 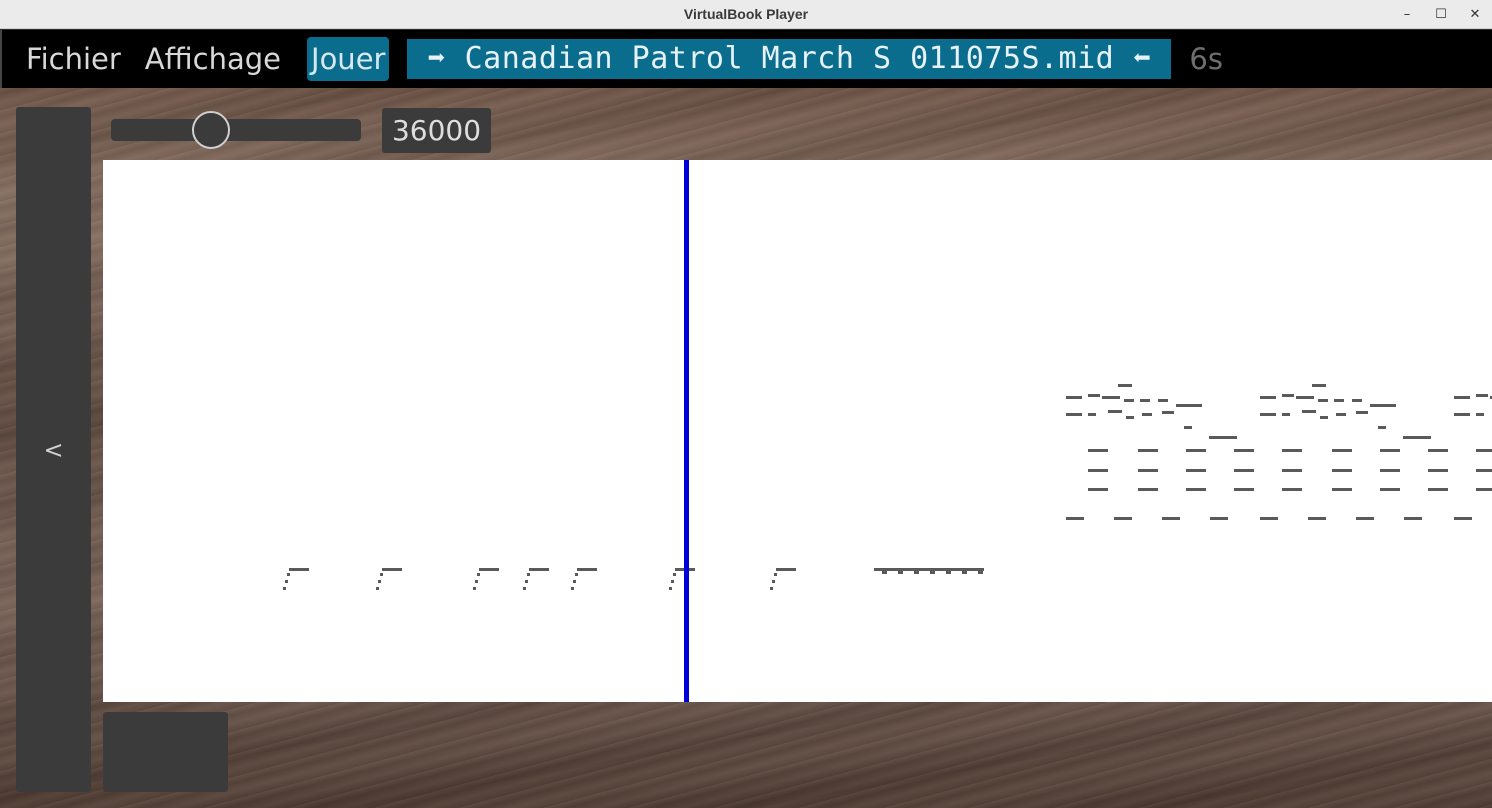 I want to click on maximize-button: ☐, so click(x=1441, y=14).